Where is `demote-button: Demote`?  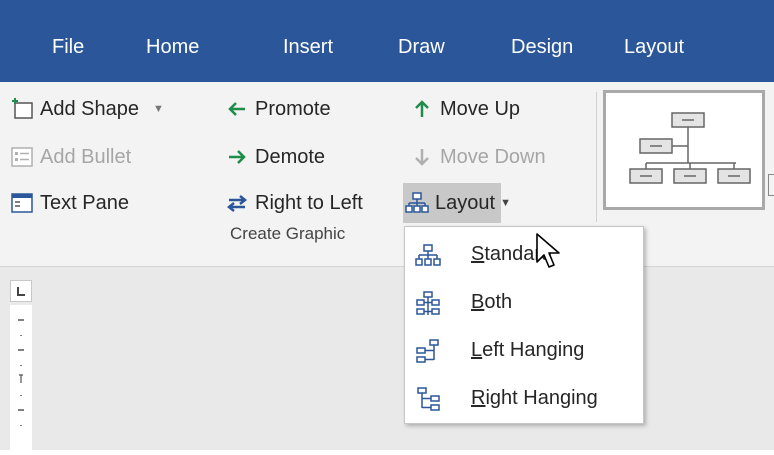 demote-button: Demote is located at coordinates (275, 157).